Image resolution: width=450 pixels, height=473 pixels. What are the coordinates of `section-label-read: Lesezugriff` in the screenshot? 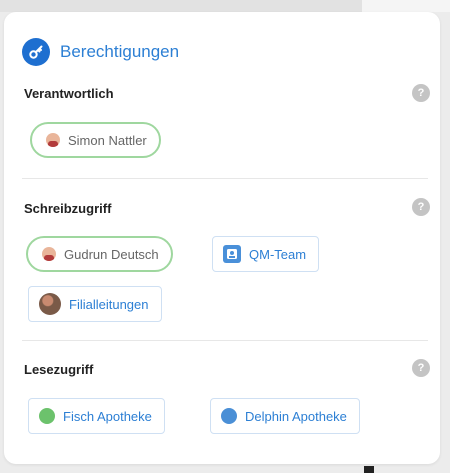 It's located at (59, 369).